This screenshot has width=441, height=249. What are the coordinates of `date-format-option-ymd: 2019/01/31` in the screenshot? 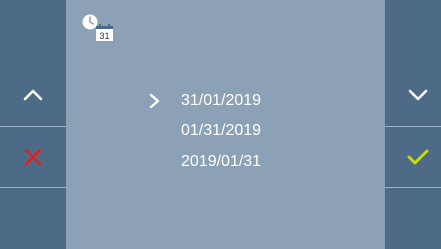 It's located at (221, 162).